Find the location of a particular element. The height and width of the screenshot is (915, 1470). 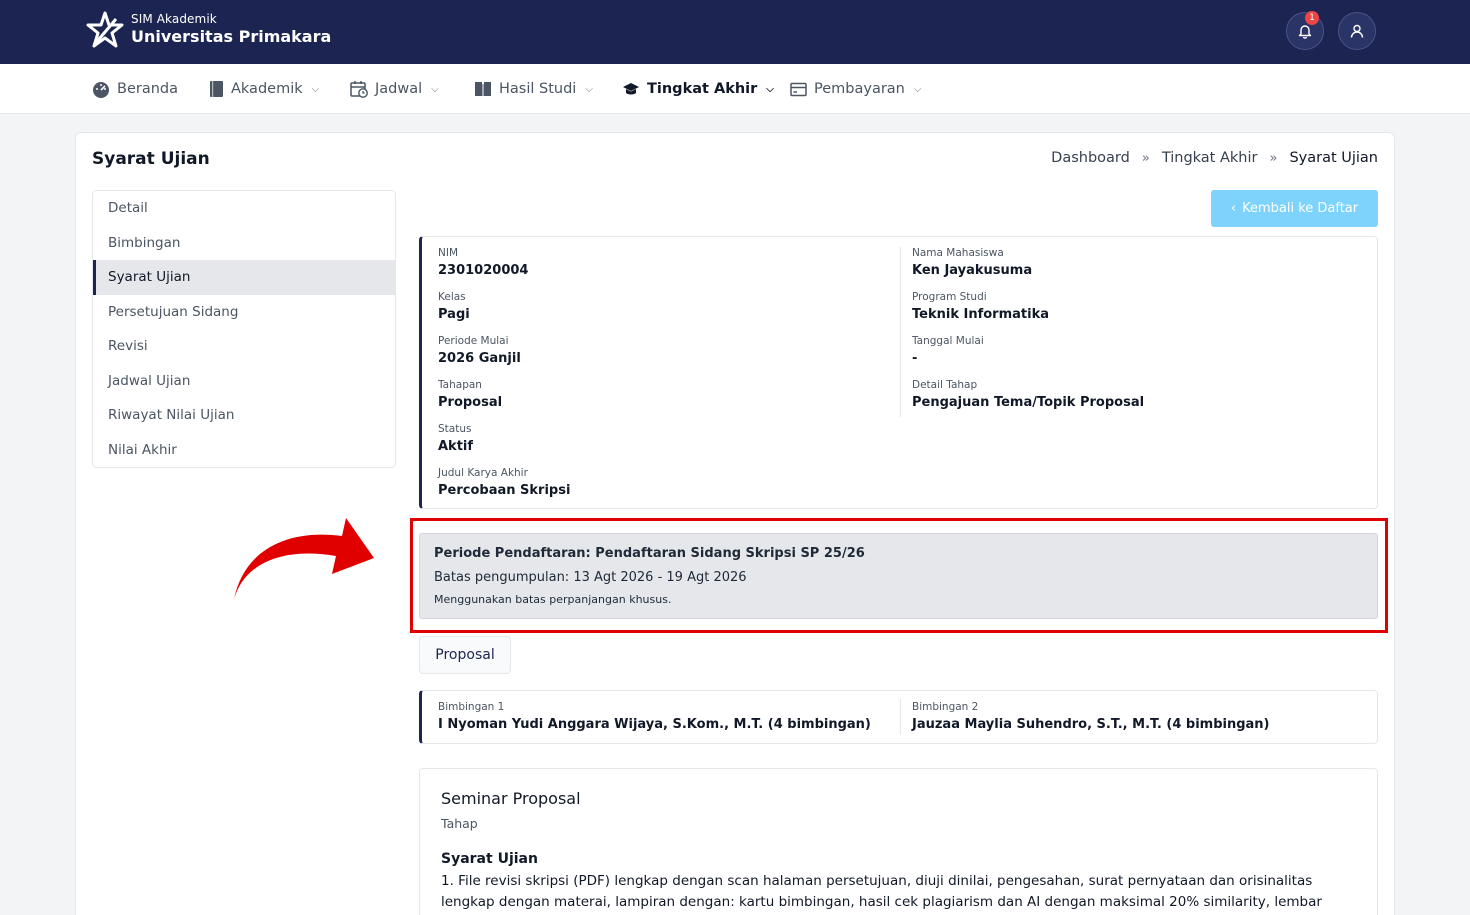

nav-hasil-studi: Hasil Studi ⌵ is located at coordinates (533, 89).